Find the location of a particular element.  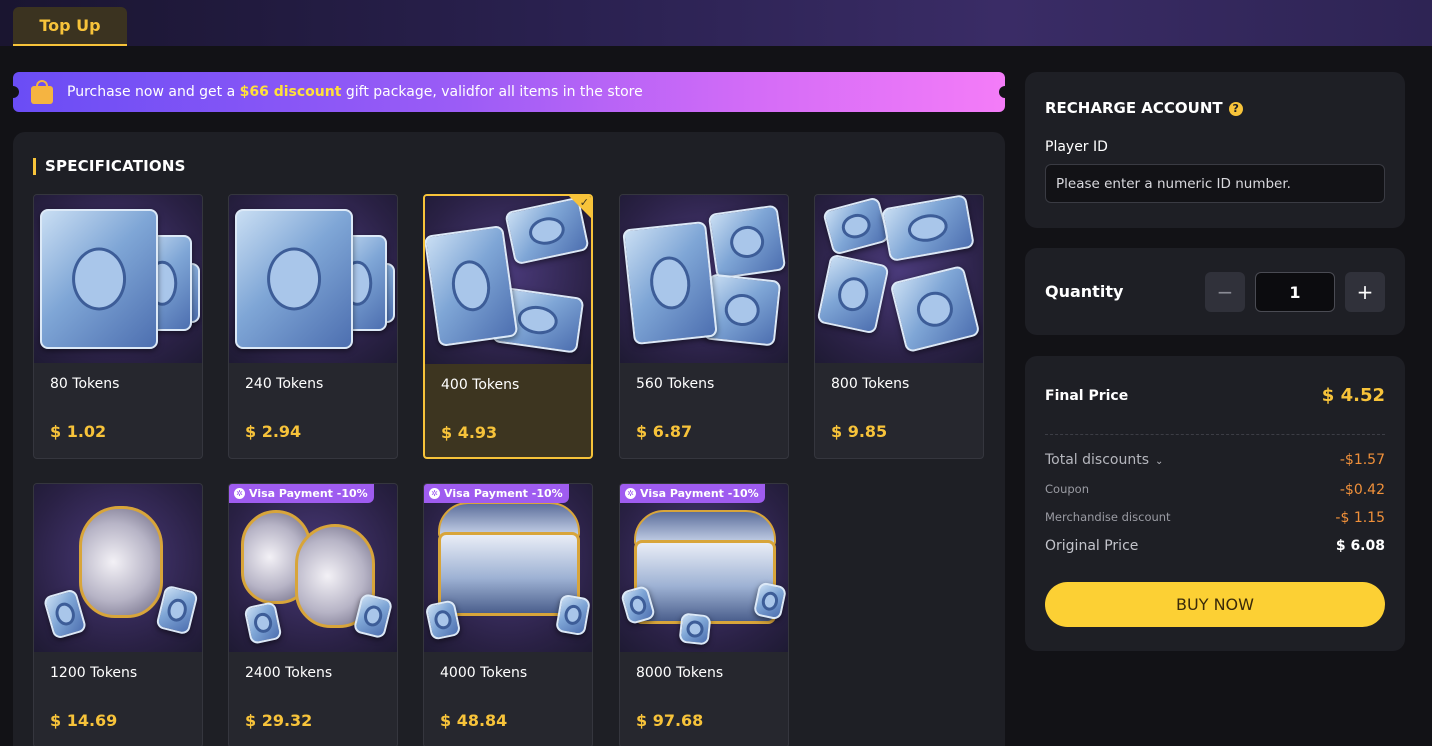

product-name: 2400 Tokens is located at coordinates (289, 673).